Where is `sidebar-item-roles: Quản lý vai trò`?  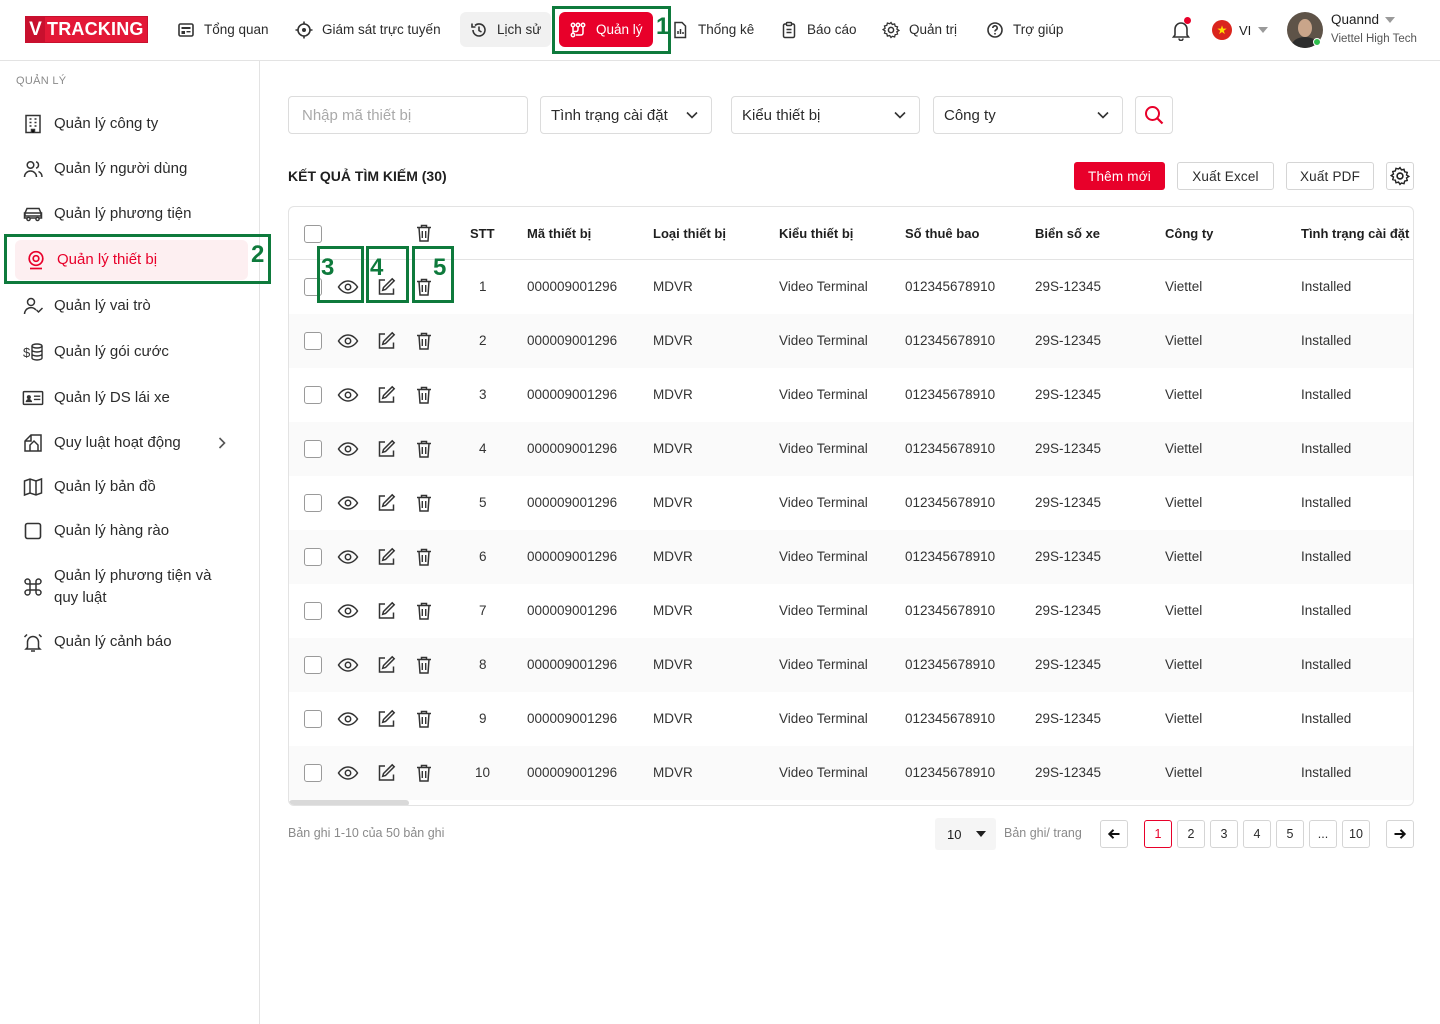
sidebar-item-roles: Quản lý vai trò is located at coordinates (86, 306).